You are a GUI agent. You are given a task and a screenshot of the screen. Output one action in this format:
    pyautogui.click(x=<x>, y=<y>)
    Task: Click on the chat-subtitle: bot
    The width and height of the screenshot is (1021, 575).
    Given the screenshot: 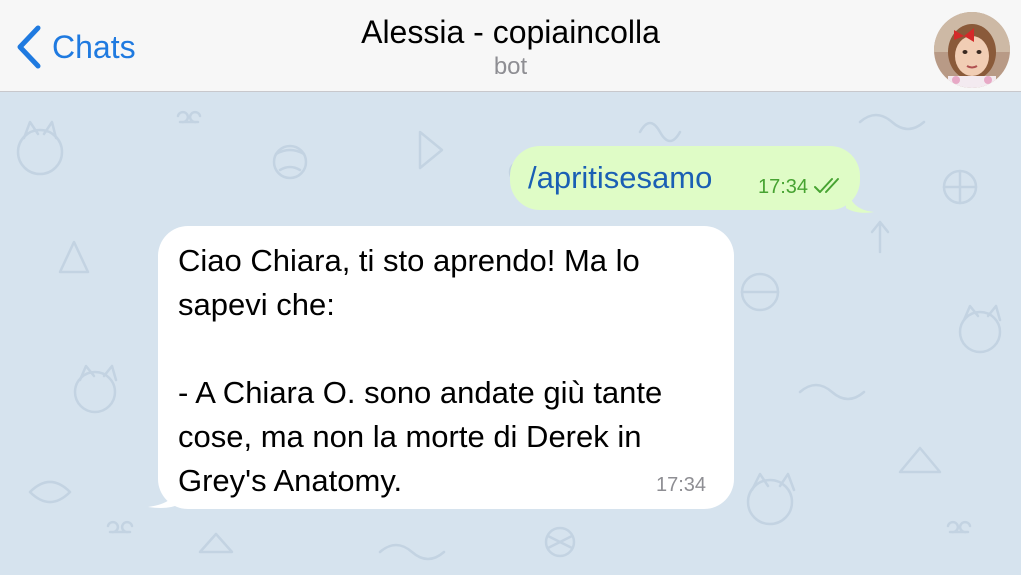 What is the action you would take?
    pyautogui.click(x=510, y=66)
    